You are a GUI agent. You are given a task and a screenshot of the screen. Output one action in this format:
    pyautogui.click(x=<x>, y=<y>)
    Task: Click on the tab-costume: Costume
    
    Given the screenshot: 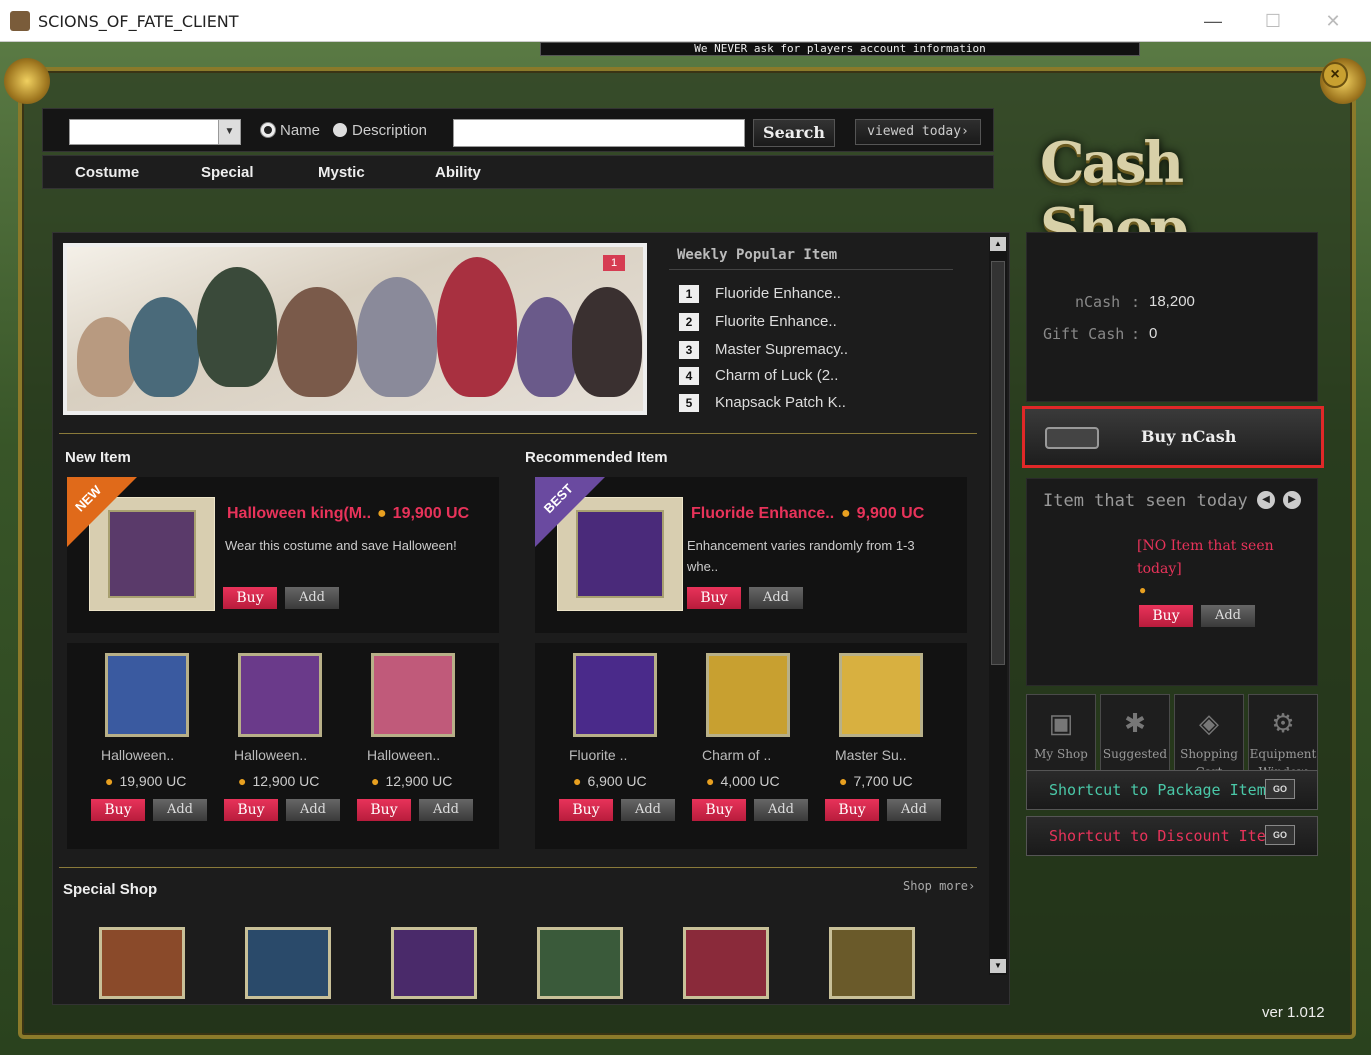 What is the action you would take?
    pyautogui.click(x=107, y=172)
    